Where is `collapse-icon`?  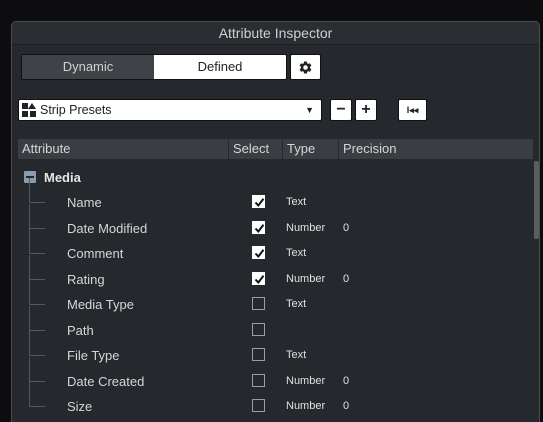 collapse-icon is located at coordinates (30, 177).